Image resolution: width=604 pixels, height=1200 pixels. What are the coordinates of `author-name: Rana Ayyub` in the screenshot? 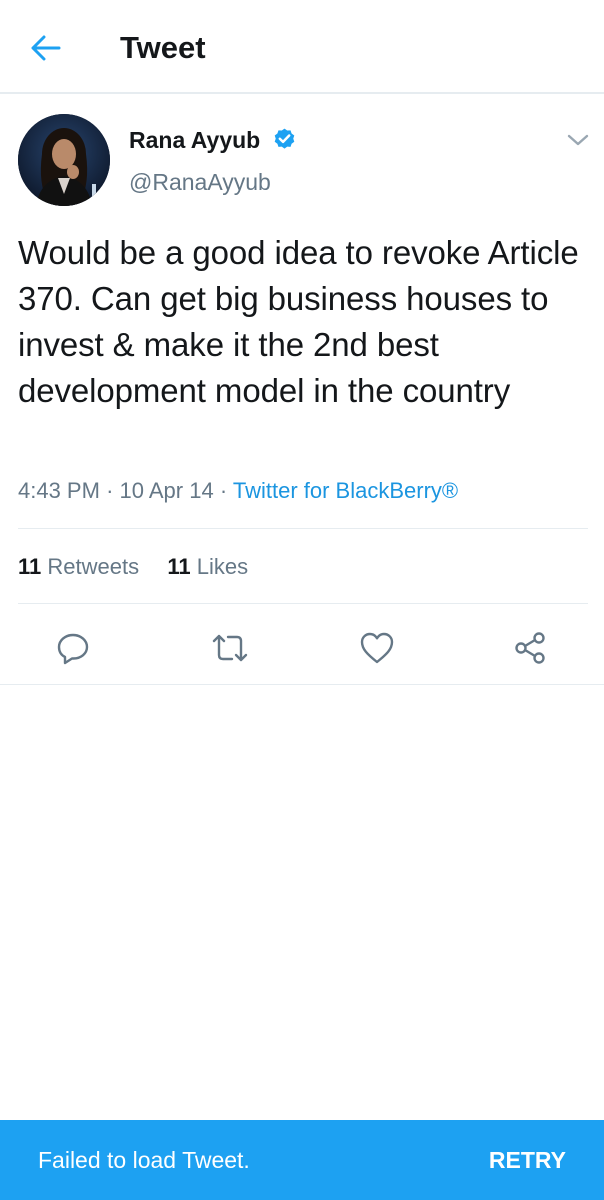 It's located at (194, 140).